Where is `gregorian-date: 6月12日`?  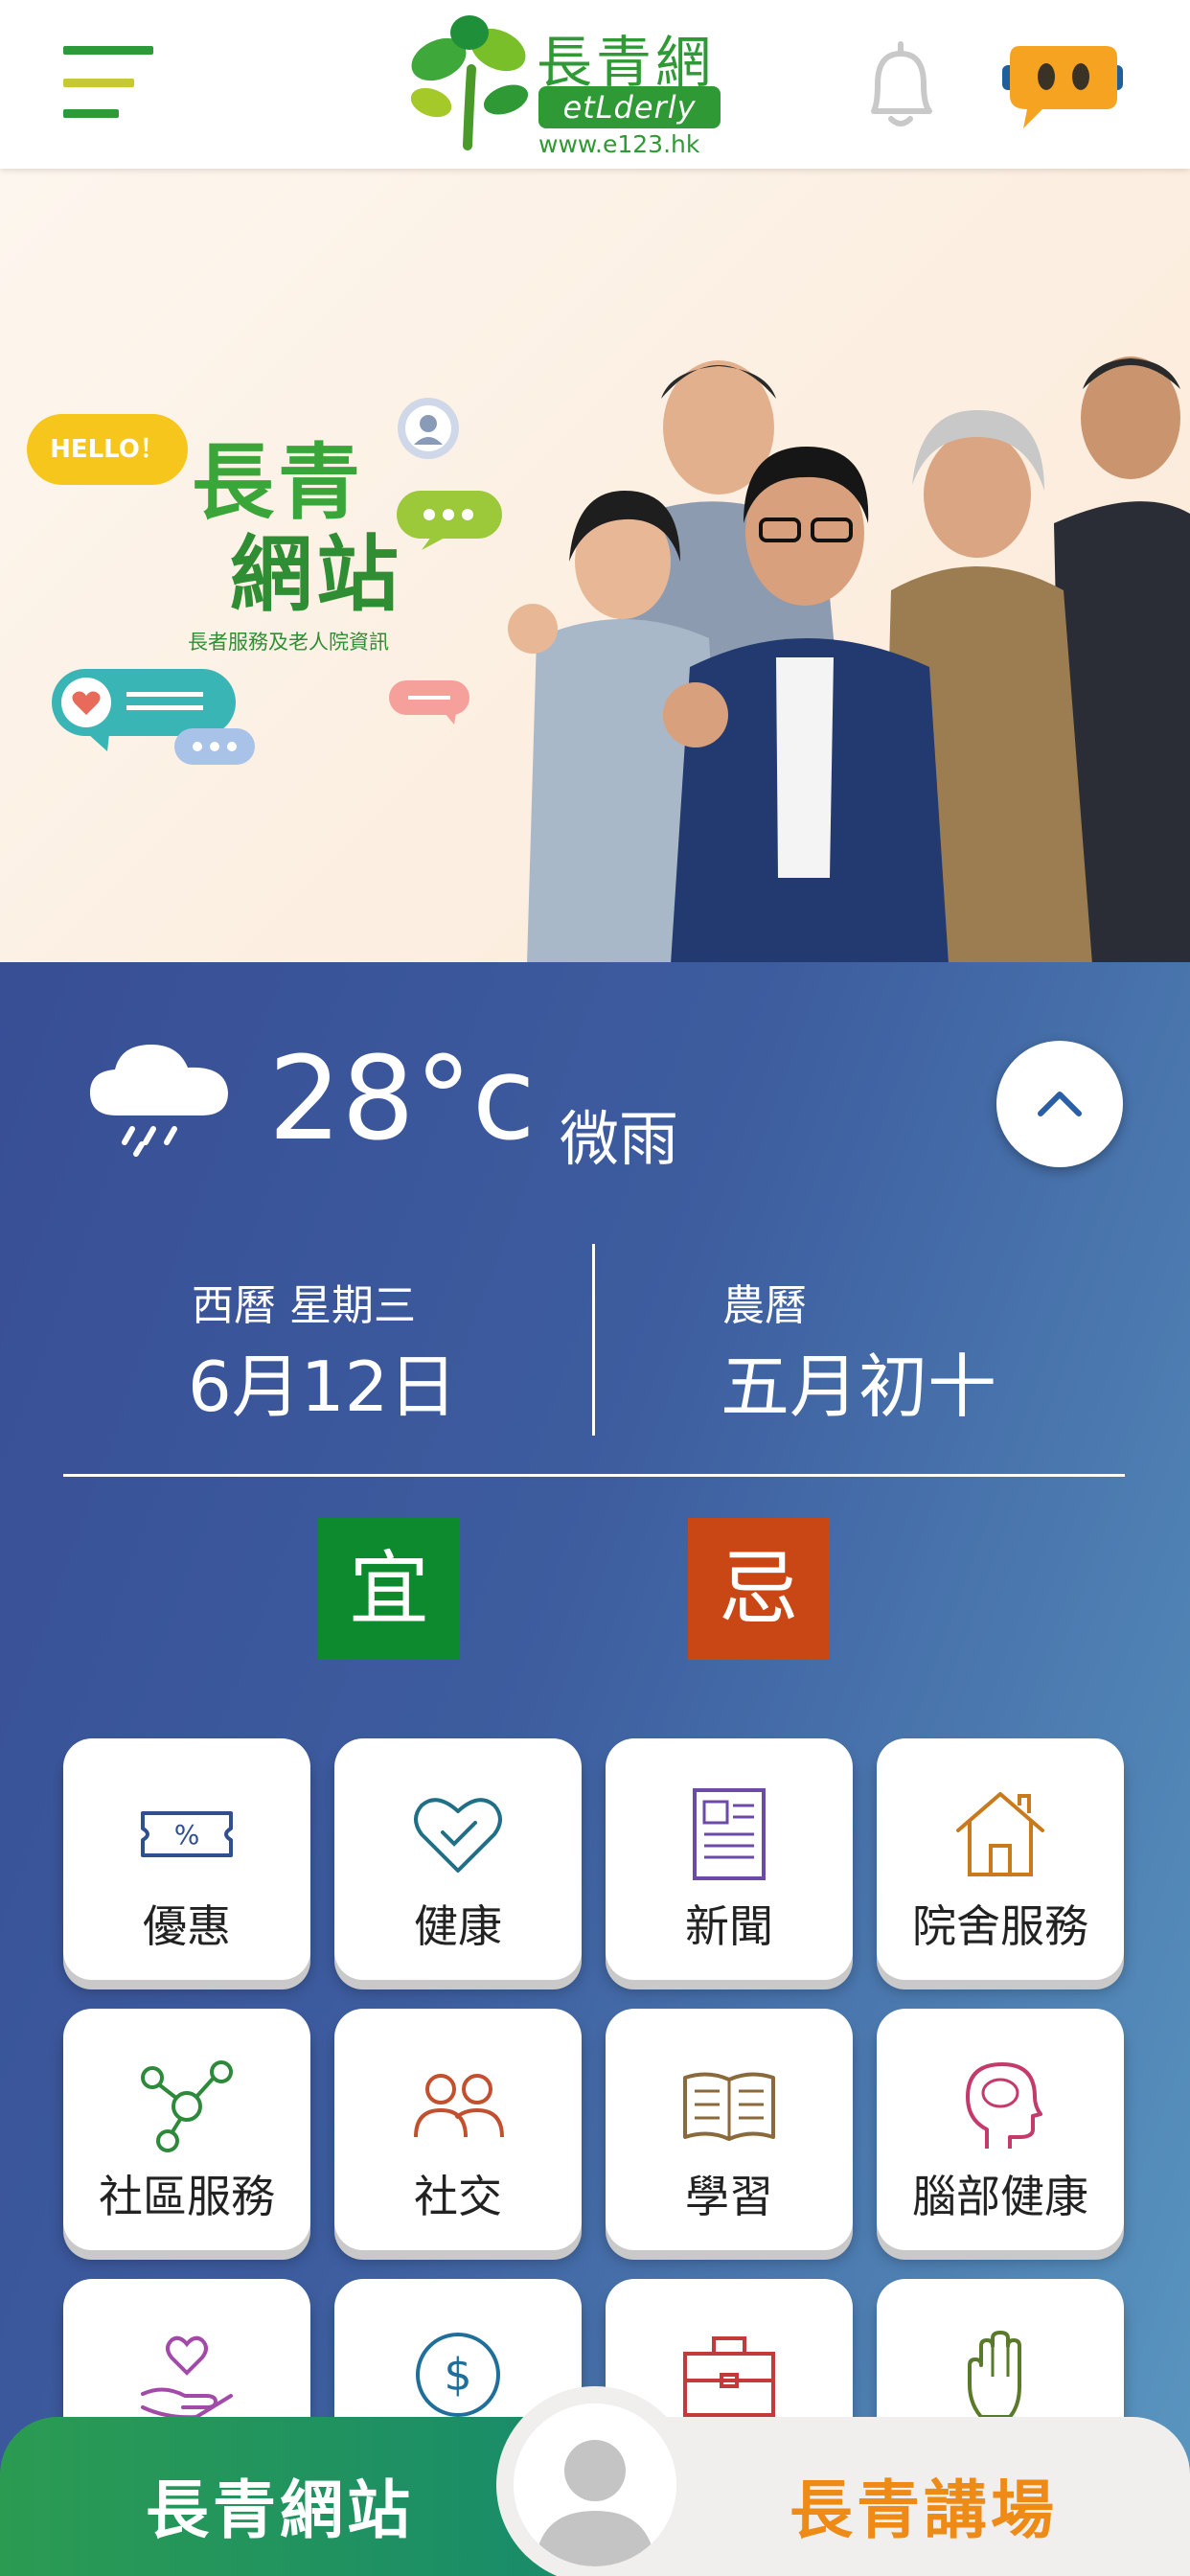 gregorian-date: 6月12日 is located at coordinates (323, 1387).